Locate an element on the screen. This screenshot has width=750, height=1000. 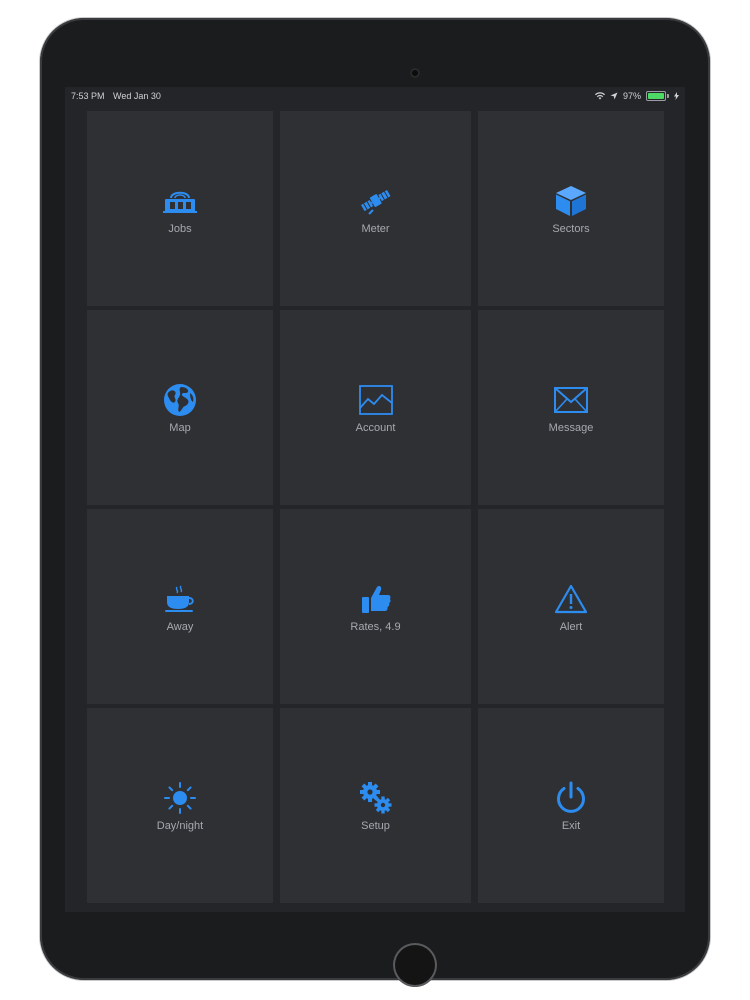
jobs-icon is located at coordinates (180, 201).